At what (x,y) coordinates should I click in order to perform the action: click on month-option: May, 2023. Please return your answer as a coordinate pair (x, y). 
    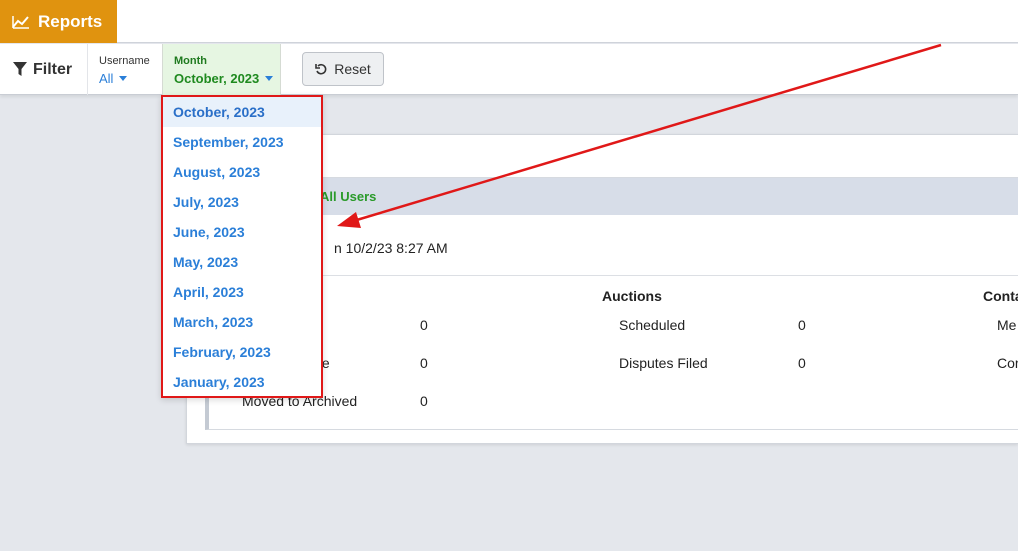
    Looking at the image, I should click on (242, 262).